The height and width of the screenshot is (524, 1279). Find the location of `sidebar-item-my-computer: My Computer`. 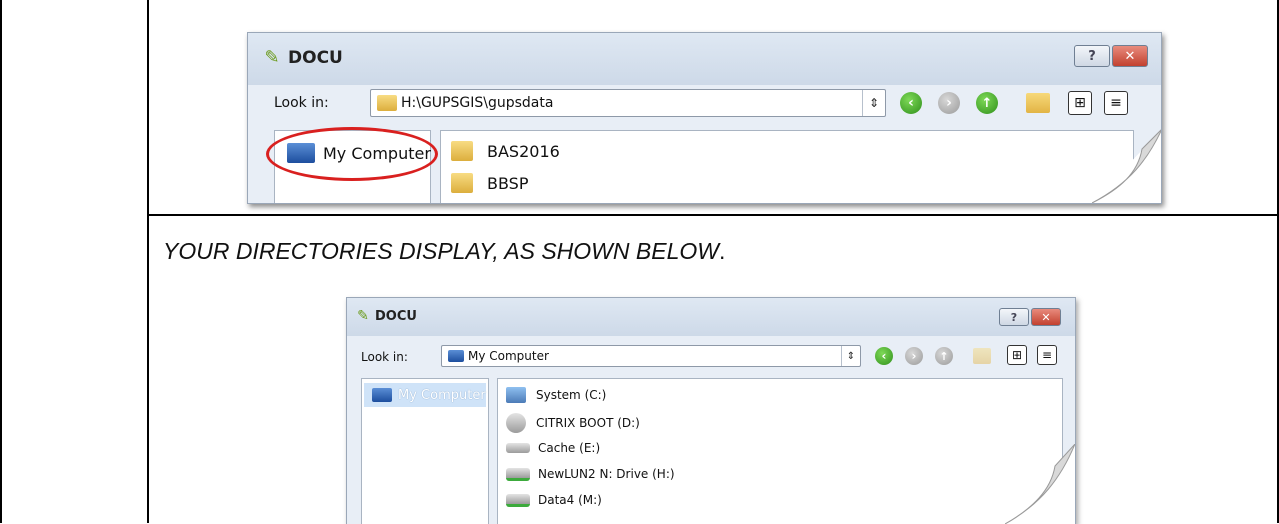

sidebar-item-my-computer: My Computer is located at coordinates (425, 395).